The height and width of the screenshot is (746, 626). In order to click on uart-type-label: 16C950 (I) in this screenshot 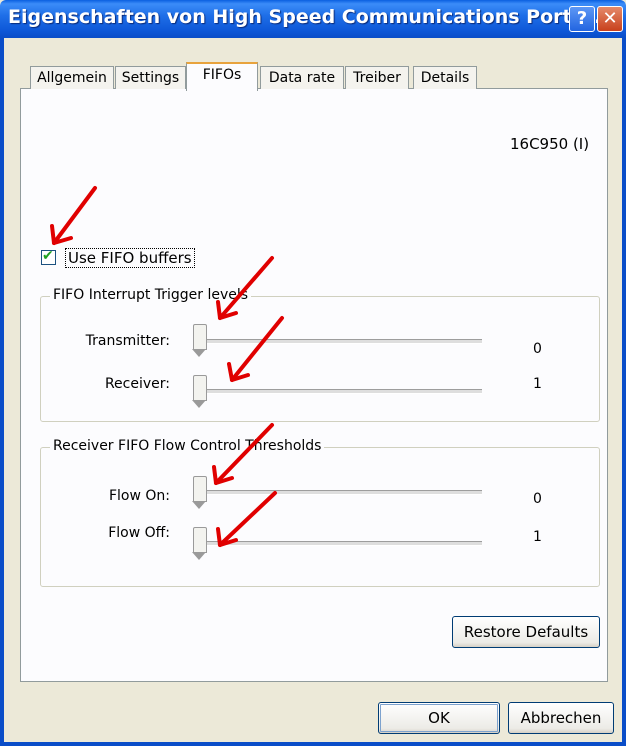, I will do `click(550, 144)`.